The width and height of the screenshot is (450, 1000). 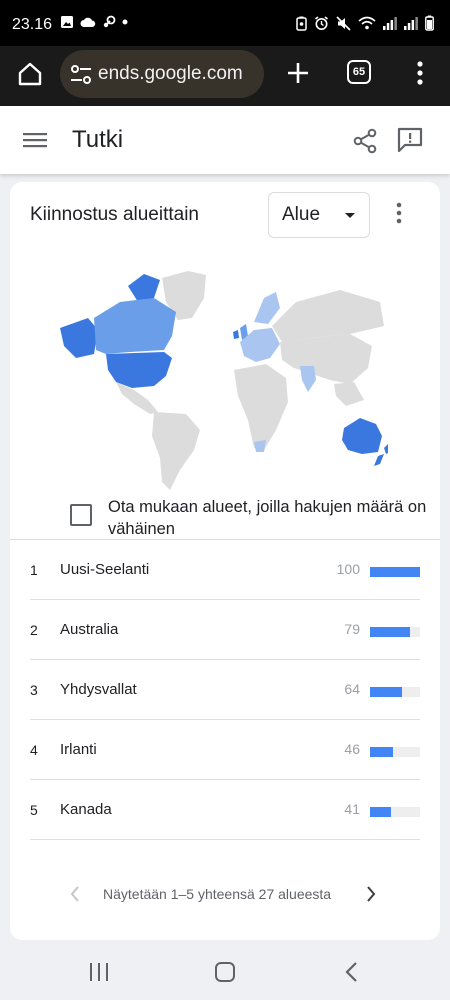 I want to click on plus-icon, so click(x=298, y=73).